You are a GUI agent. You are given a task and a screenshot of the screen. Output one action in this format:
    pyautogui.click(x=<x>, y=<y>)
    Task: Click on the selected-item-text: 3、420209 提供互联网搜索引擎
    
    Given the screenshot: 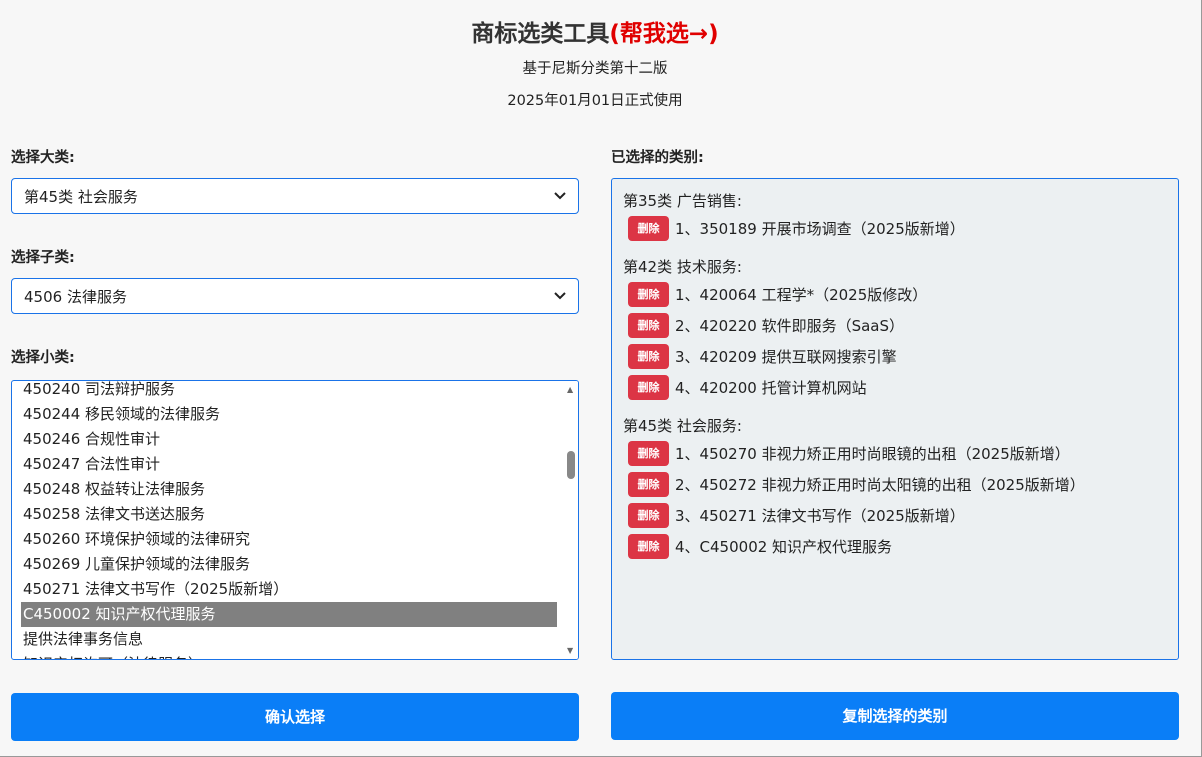 What is the action you would take?
    pyautogui.click(x=786, y=357)
    